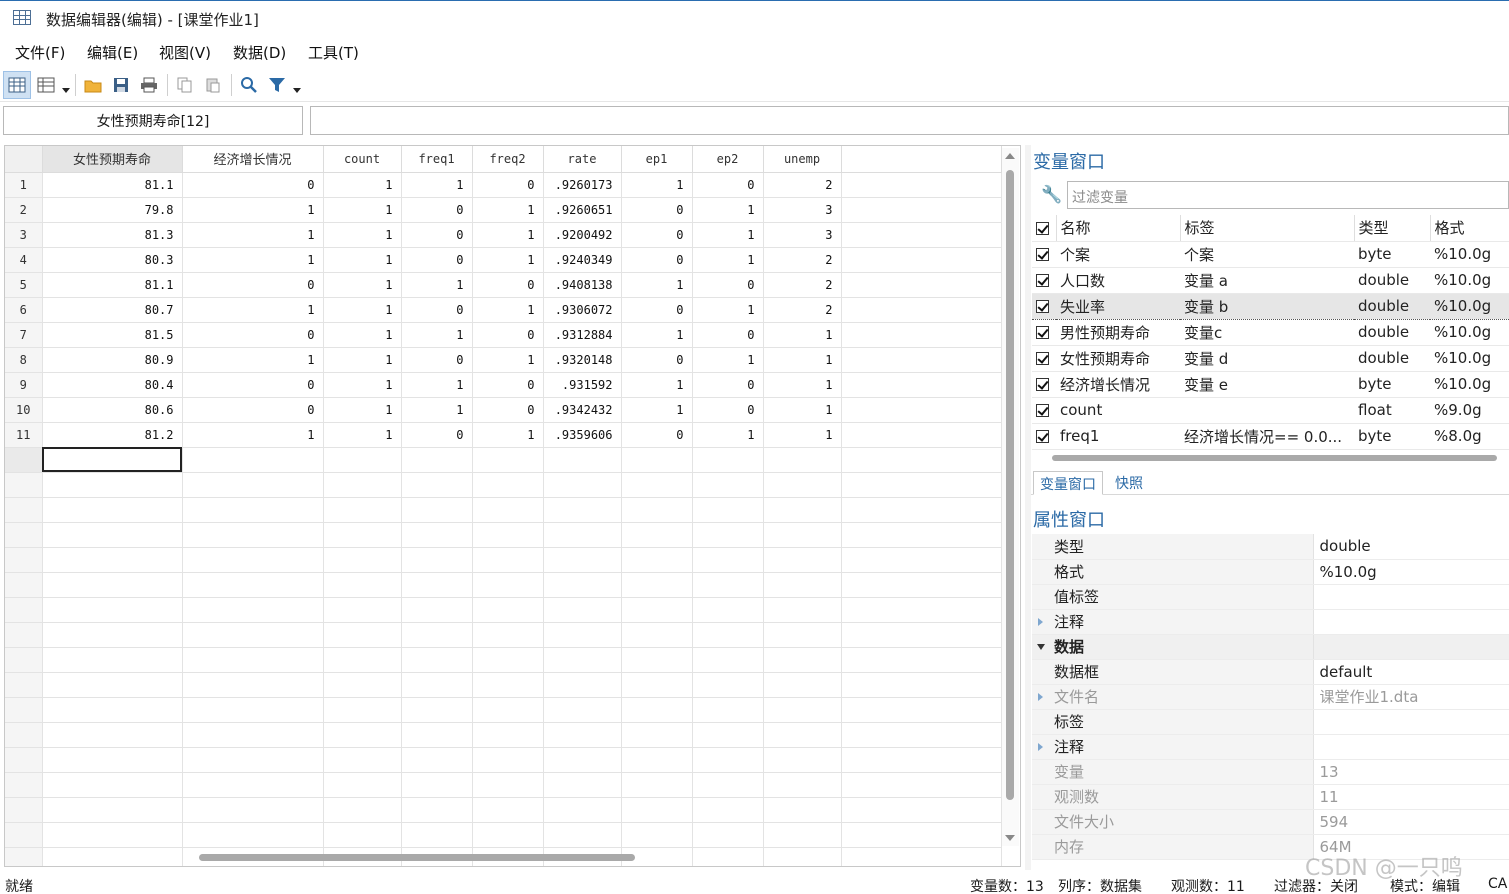 This screenshot has width=1509, height=894. What do you see at coordinates (1051, 195) in the screenshot?
I see `wrench-icon: 🔧` at bounding box center [1051, 195].